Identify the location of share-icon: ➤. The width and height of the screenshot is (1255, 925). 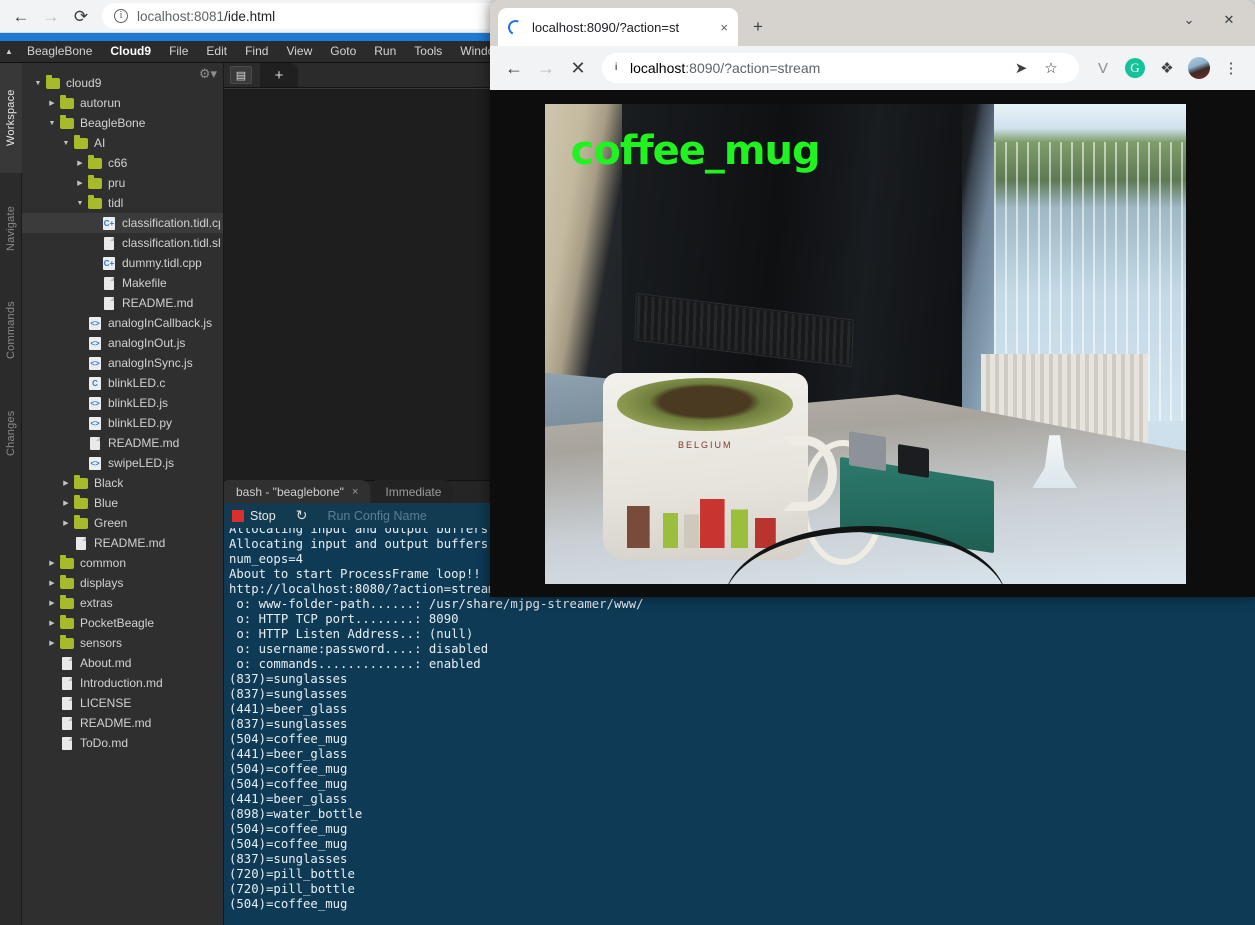
(1021, 68).